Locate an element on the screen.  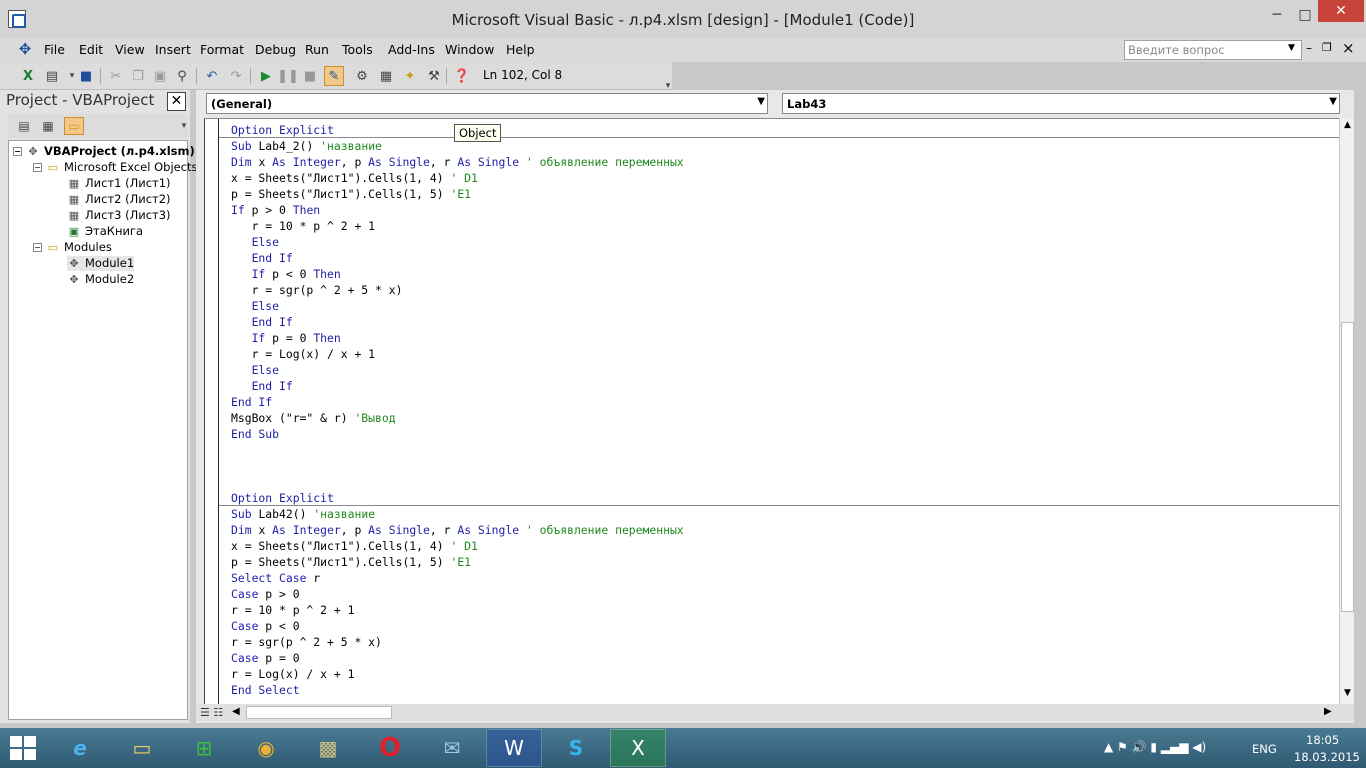
undo-icon: ↶ is located at coordinates (212, 76).